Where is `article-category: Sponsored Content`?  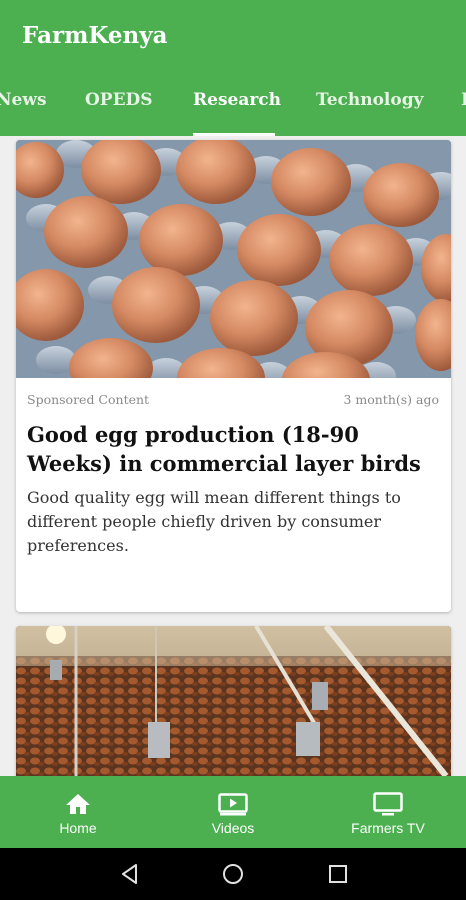 article-category: Sponsored Content is located at coordinates (88, 399).